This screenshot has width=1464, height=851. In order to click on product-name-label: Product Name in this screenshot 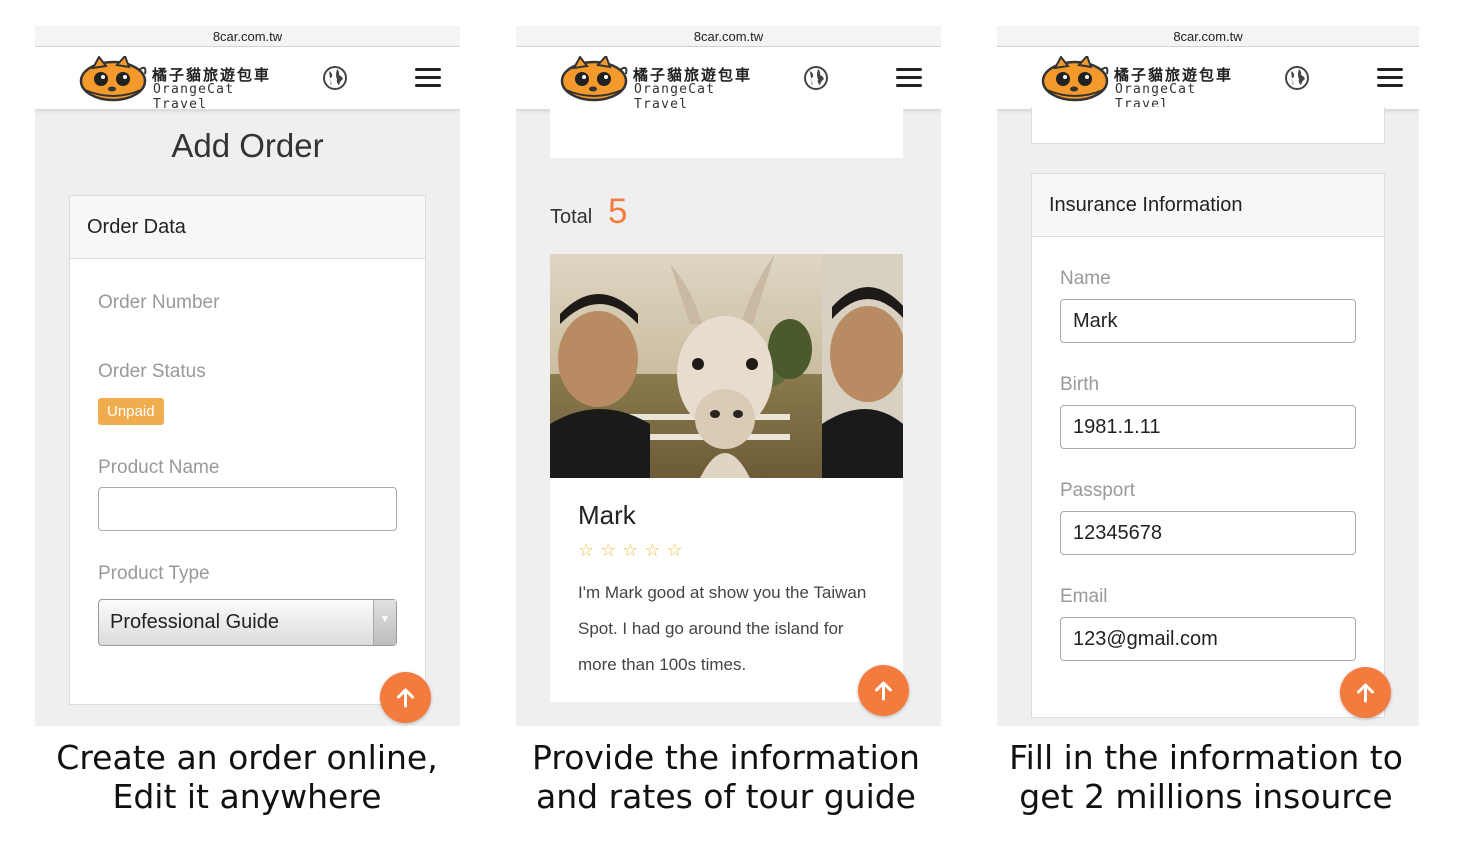, I will do `click(159, 467)`.